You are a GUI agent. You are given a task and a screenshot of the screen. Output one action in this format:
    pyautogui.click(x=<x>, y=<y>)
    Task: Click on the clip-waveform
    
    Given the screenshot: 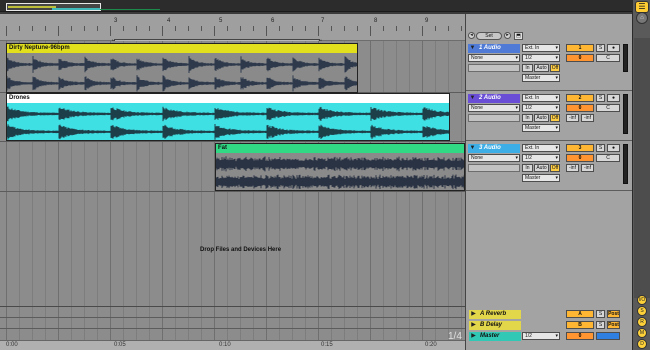 What is the action you would take?
    pyautogui.click(x=340, y=171)
    